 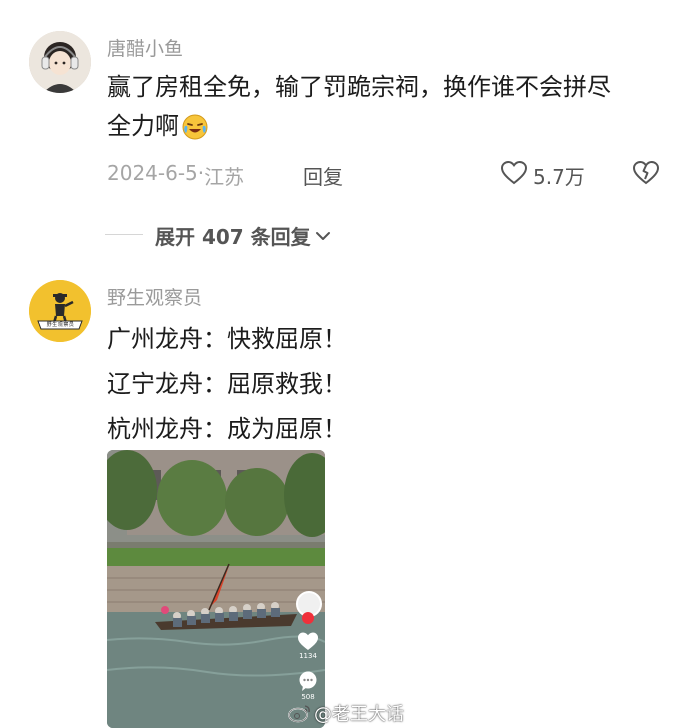 I want to click on expand-replies-button: 展开 407 条回复, so click(x=244, y=235).